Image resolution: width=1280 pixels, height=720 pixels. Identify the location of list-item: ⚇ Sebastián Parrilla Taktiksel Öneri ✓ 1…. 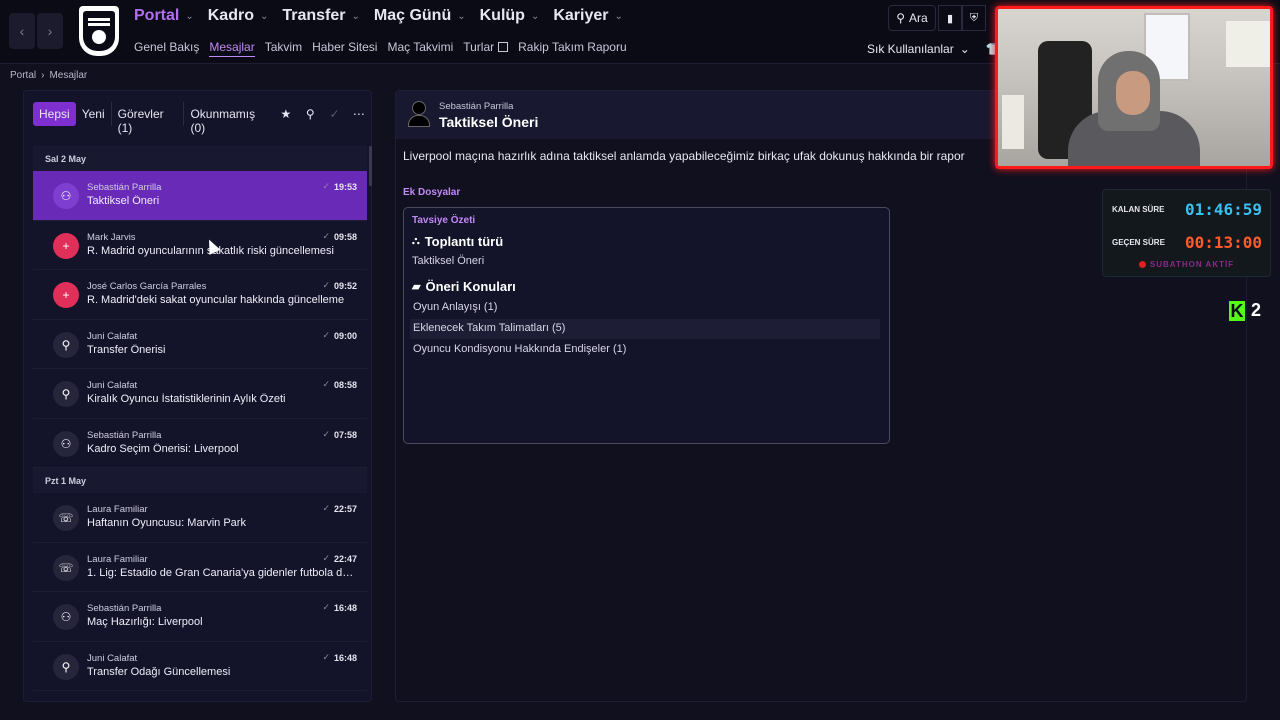
(200, 196).